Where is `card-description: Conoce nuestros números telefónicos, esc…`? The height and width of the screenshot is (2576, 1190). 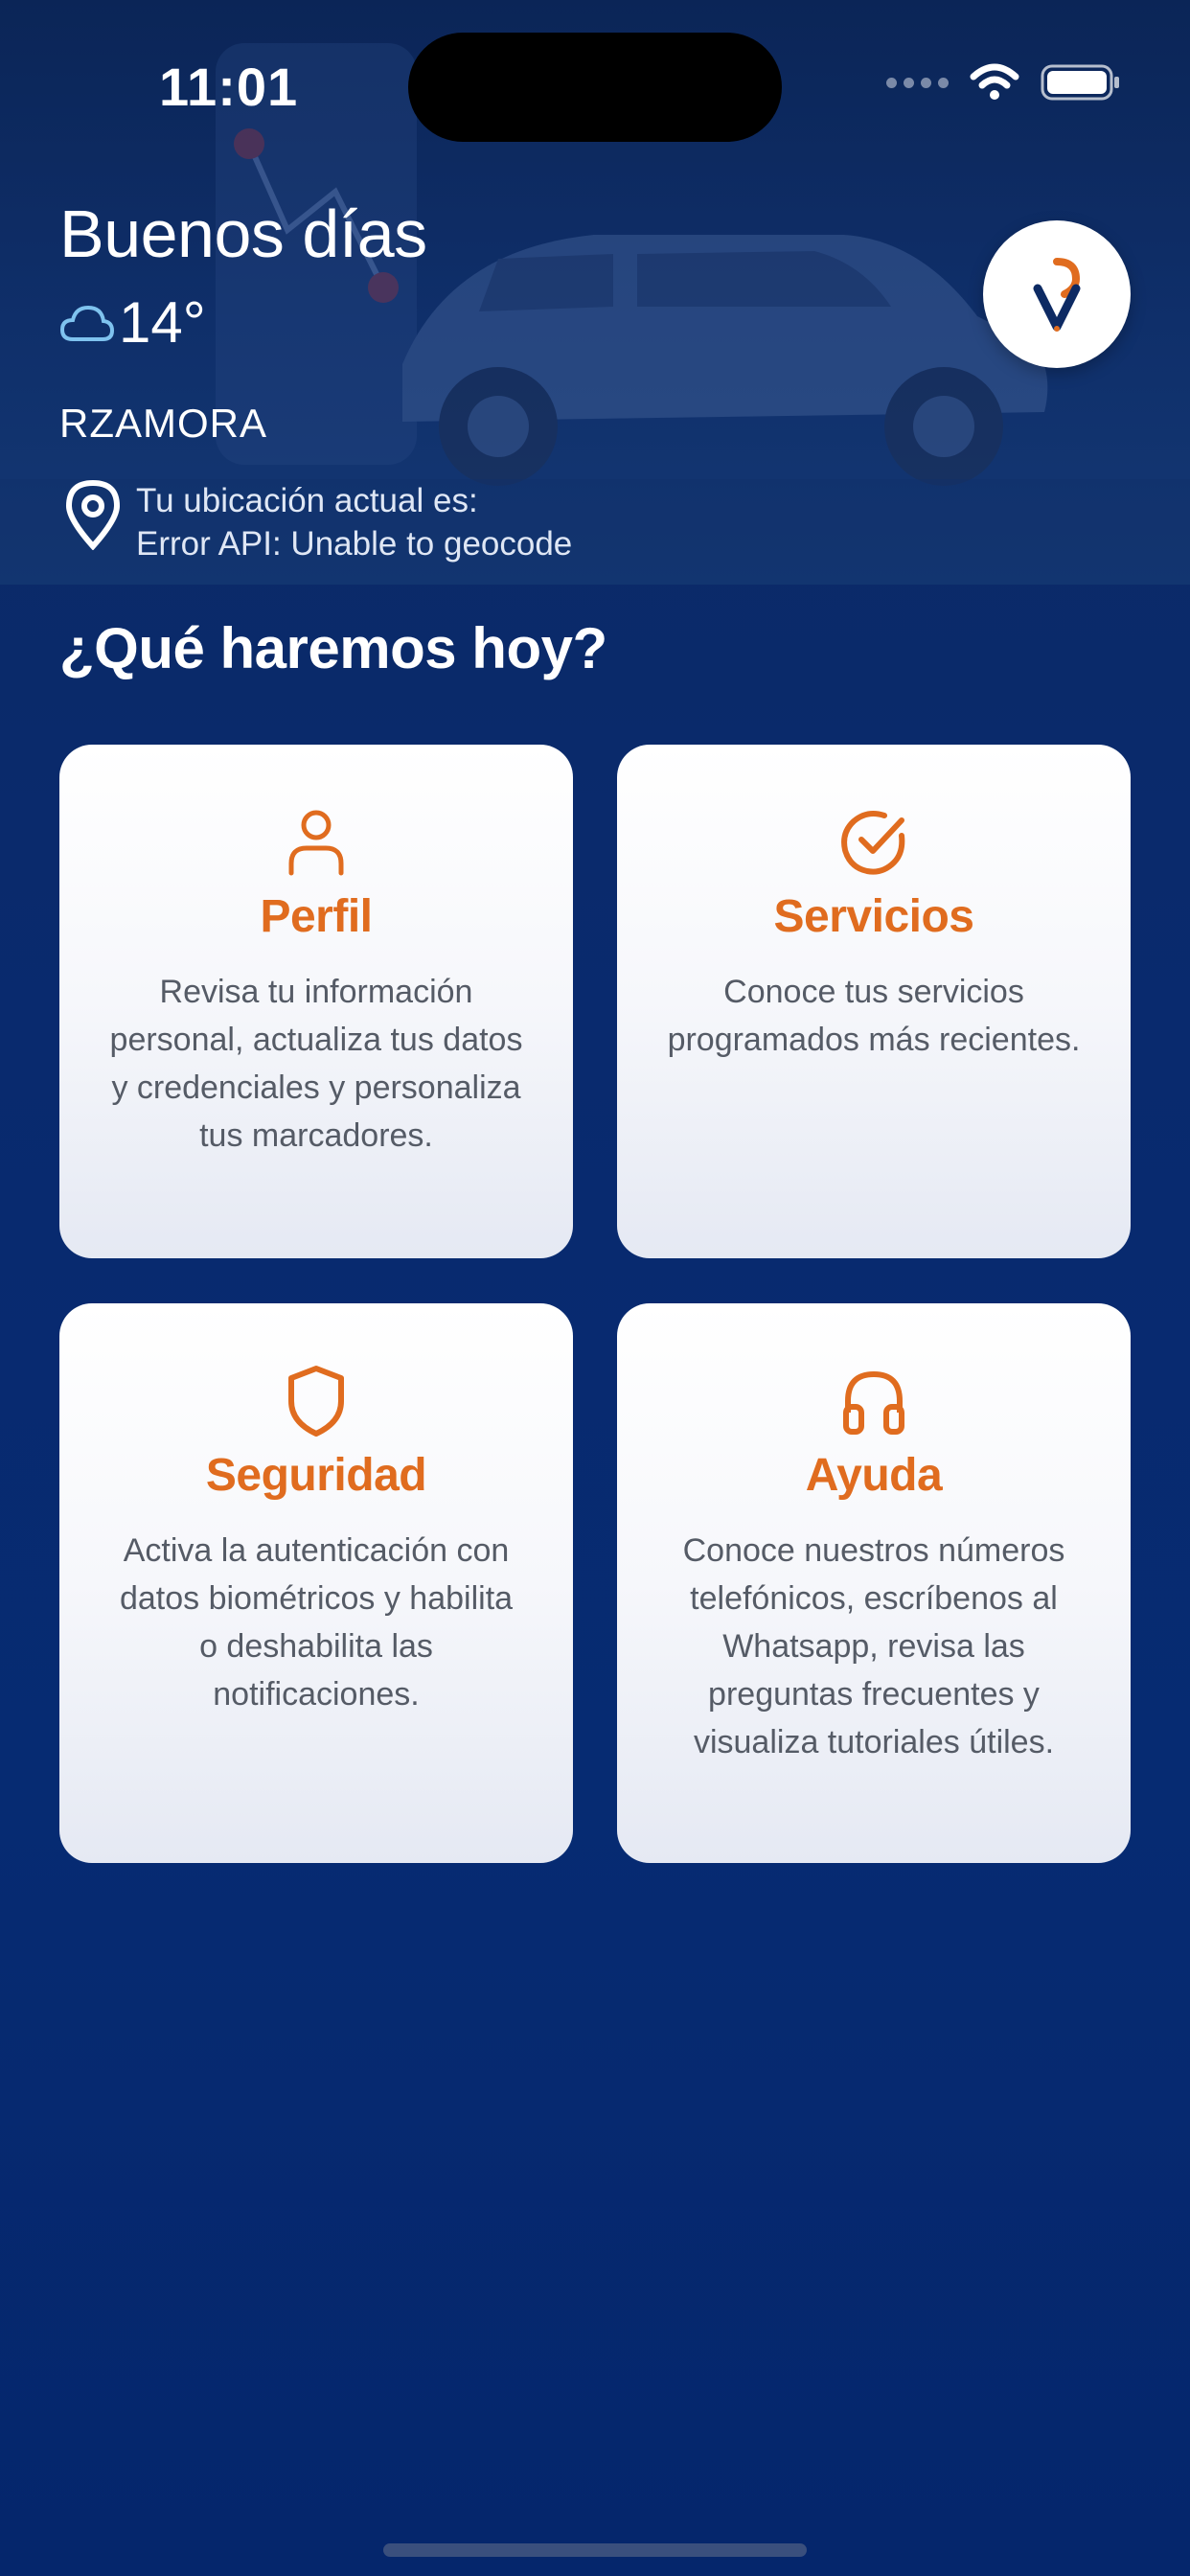 card-description: Conoce nuestros números telefónicos, esc… is located at coordinates (873, 1646).